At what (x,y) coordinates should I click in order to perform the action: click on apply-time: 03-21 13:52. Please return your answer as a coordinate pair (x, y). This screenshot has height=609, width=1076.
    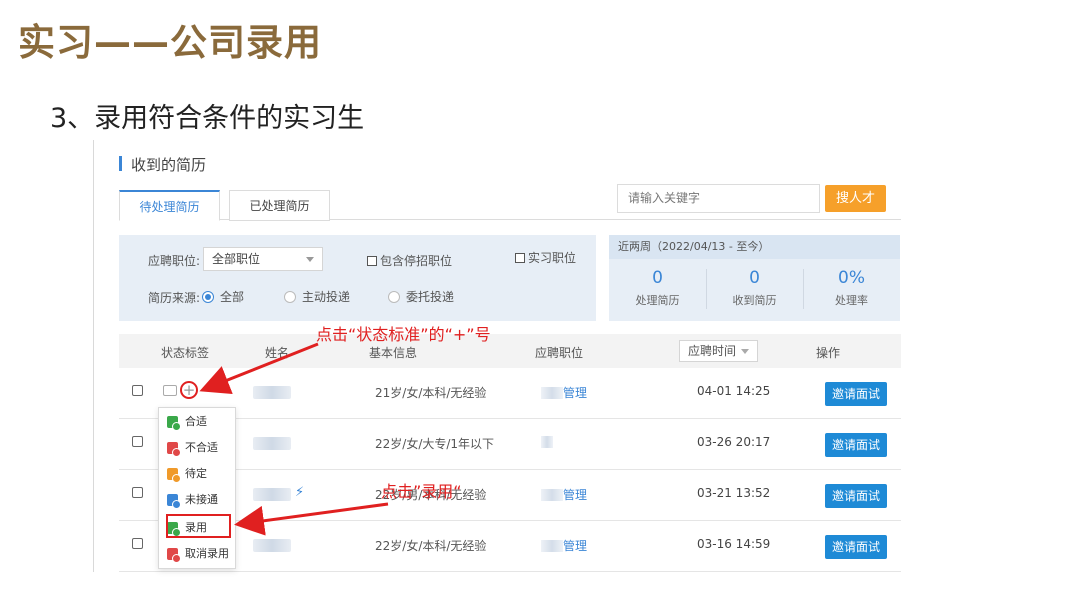
    Looking at the image, I should click on (734, 493).